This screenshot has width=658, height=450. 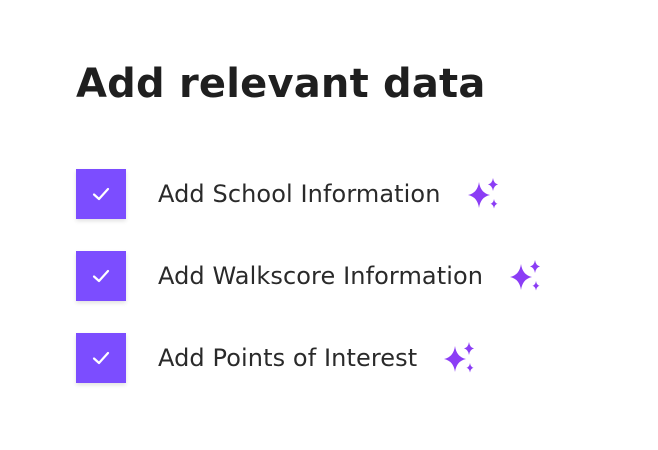 I want to click on option-walkscore-information: Add Walkscore Information, so click(x=356, y=276).